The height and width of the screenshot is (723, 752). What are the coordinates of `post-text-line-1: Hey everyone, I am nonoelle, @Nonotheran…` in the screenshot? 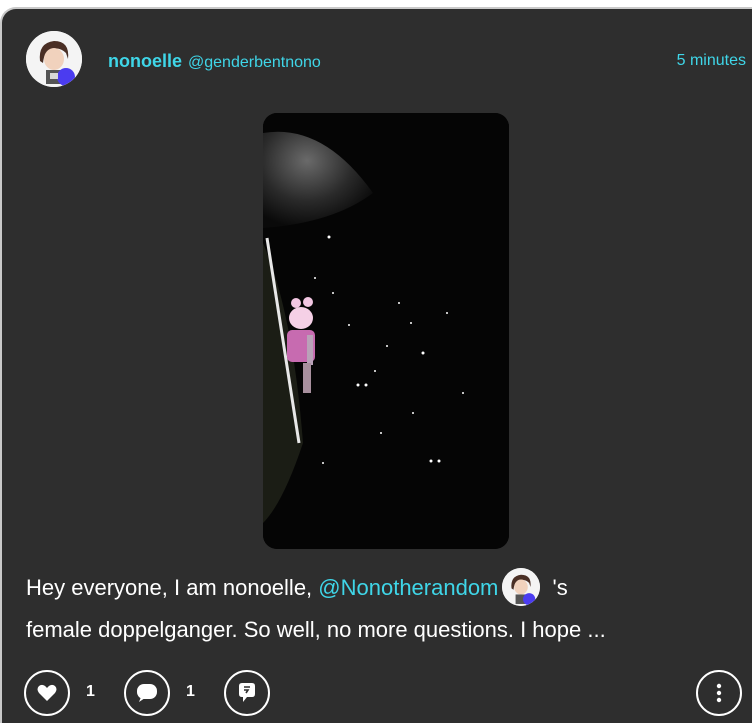 It's located at (382, 588).